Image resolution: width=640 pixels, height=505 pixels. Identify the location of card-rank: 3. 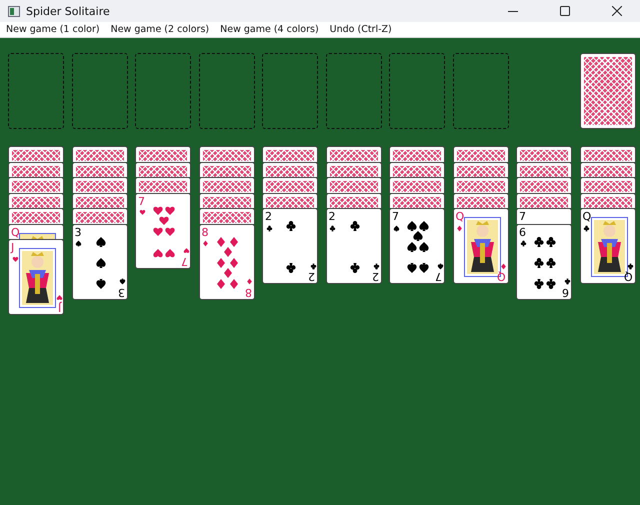
(121, 292).